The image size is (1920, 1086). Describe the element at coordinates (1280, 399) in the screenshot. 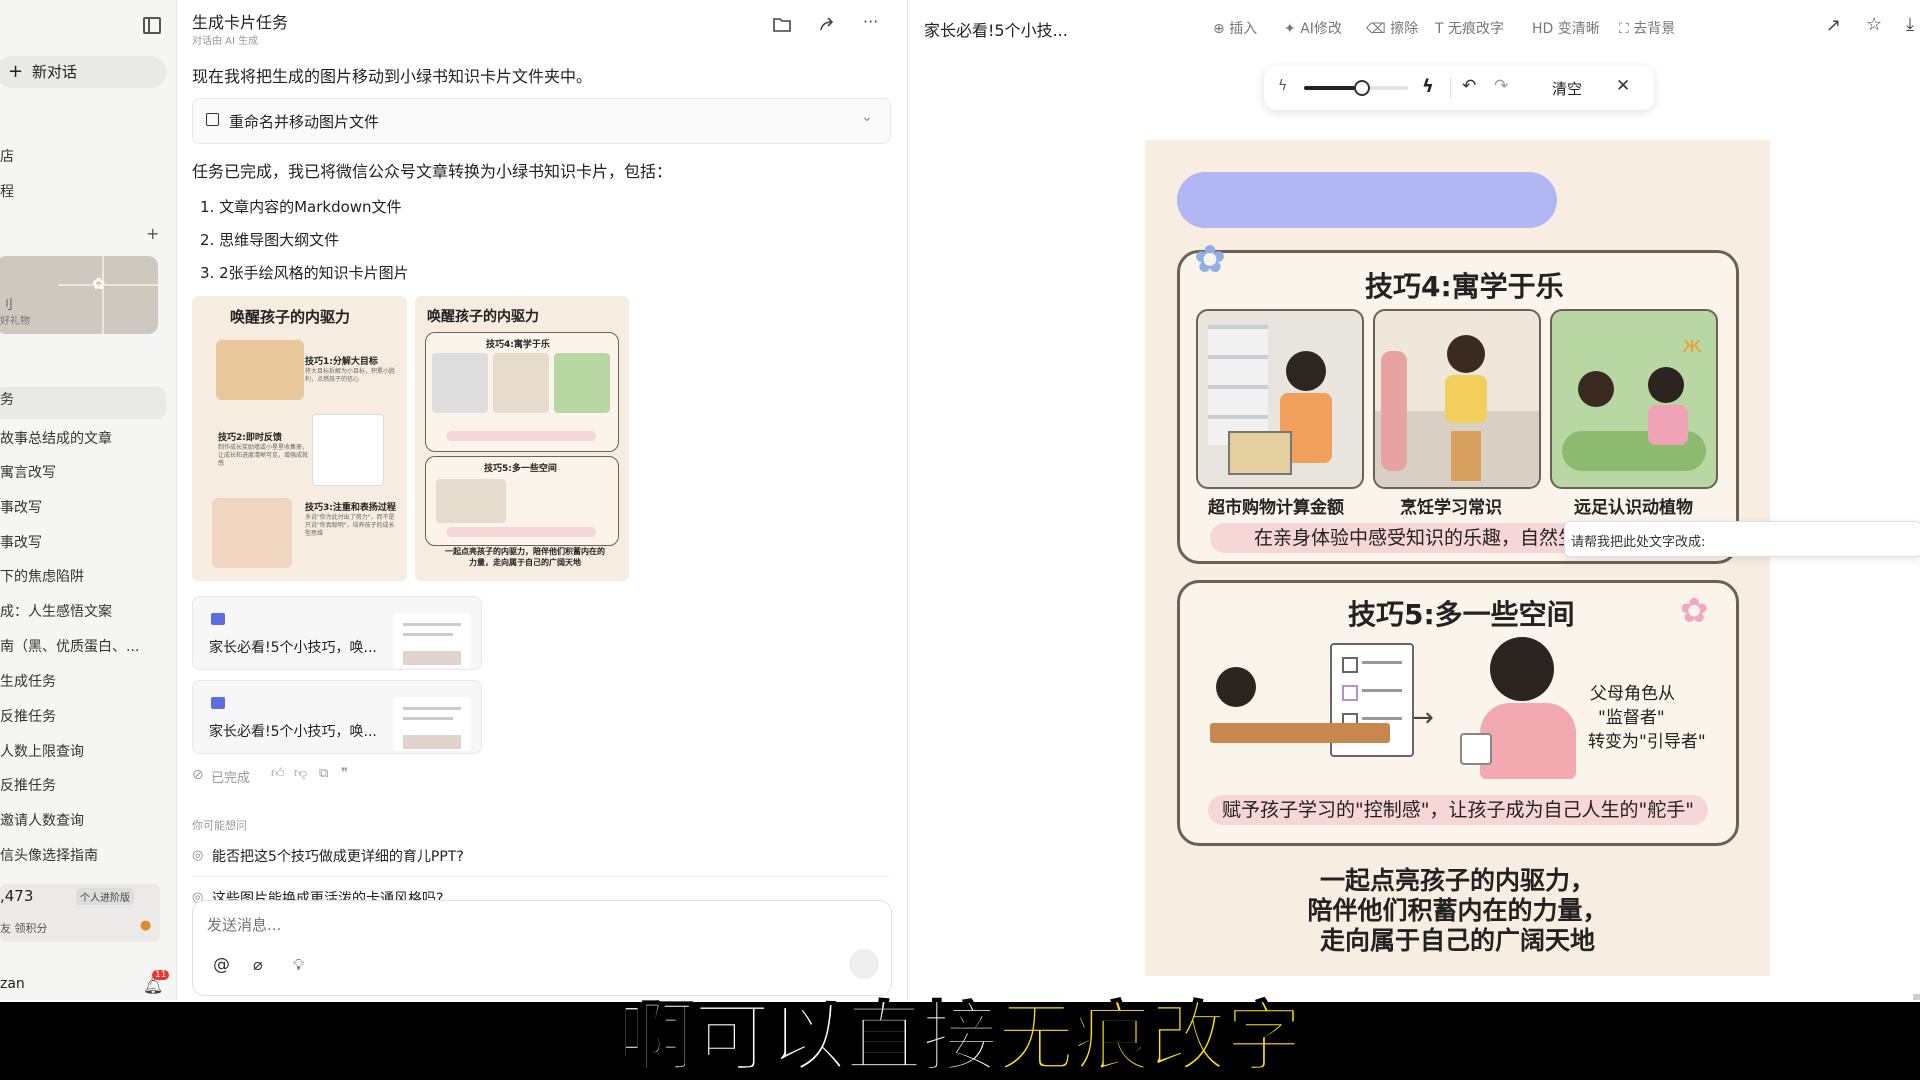

I see `illustration-supermarket` at that location.